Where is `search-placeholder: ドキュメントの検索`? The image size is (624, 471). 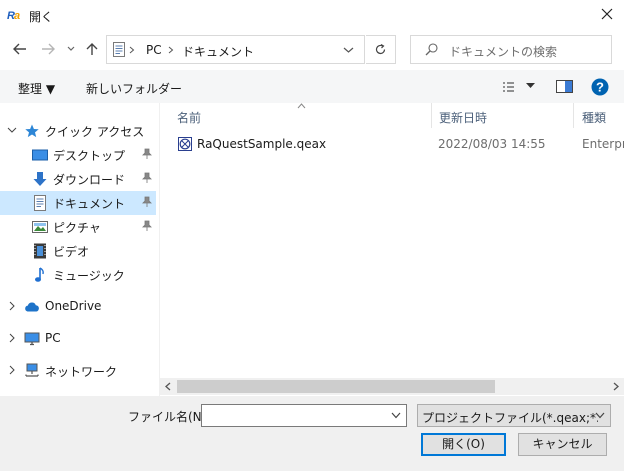
search-placeholder: ドキュメントの検索 is located at coordinates (503, 52).